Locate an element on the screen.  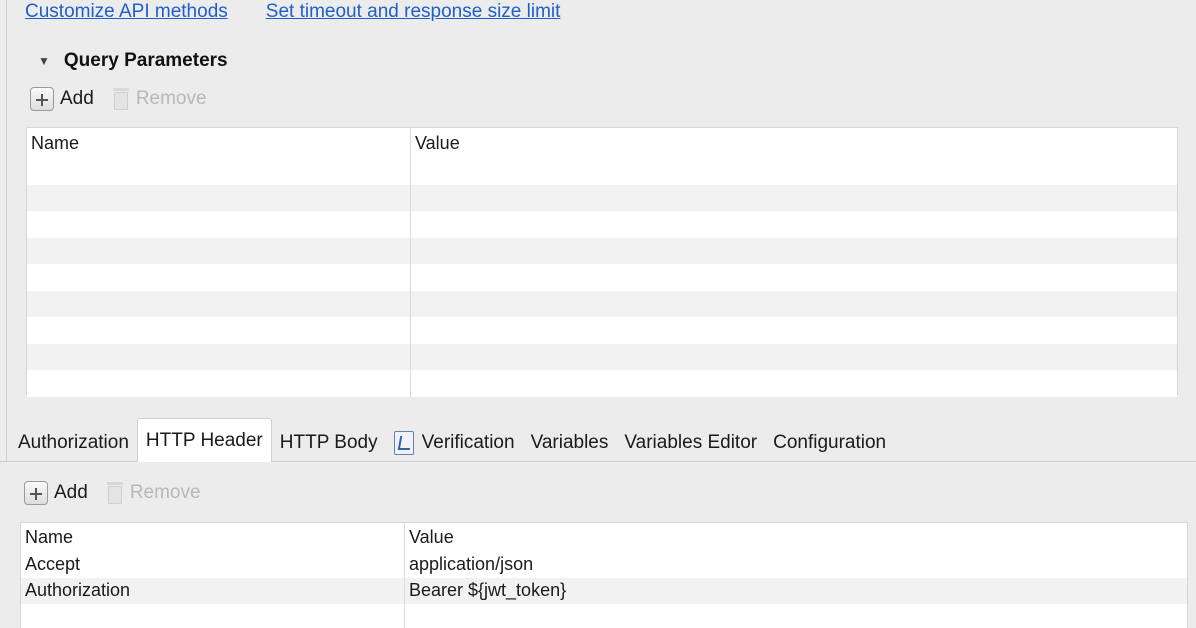
table-row: Authorization Bearer ${jwt_token} is located at coordinates (604, 590).